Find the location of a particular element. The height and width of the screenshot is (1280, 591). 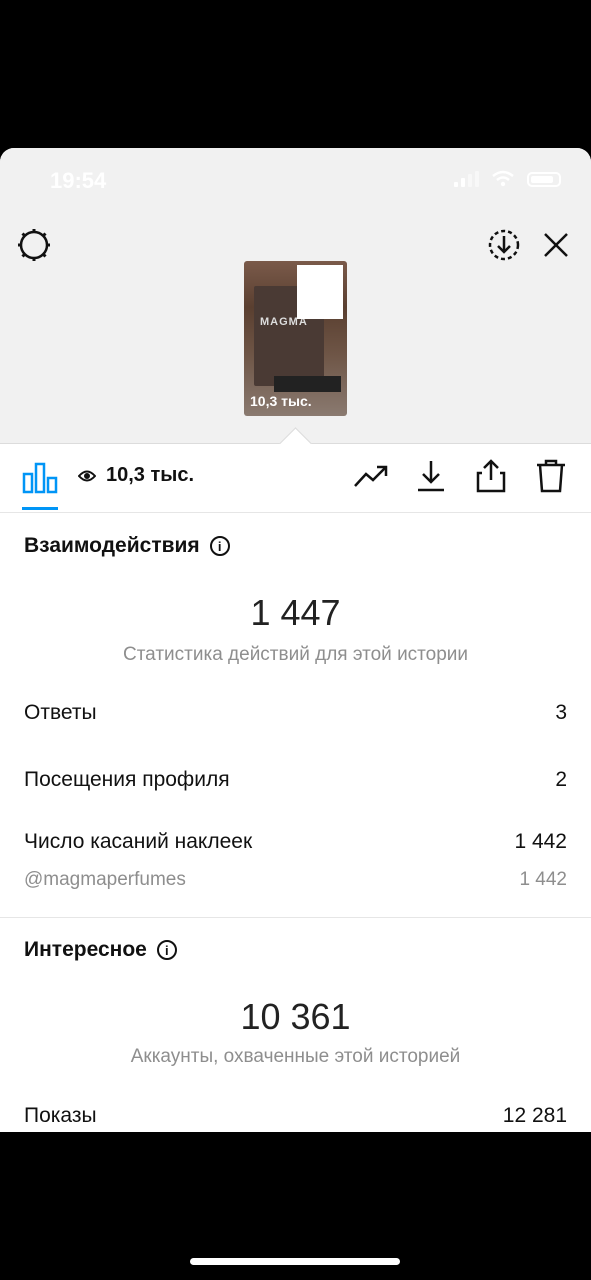

home-indicator is located at coordinates (295, 1261).